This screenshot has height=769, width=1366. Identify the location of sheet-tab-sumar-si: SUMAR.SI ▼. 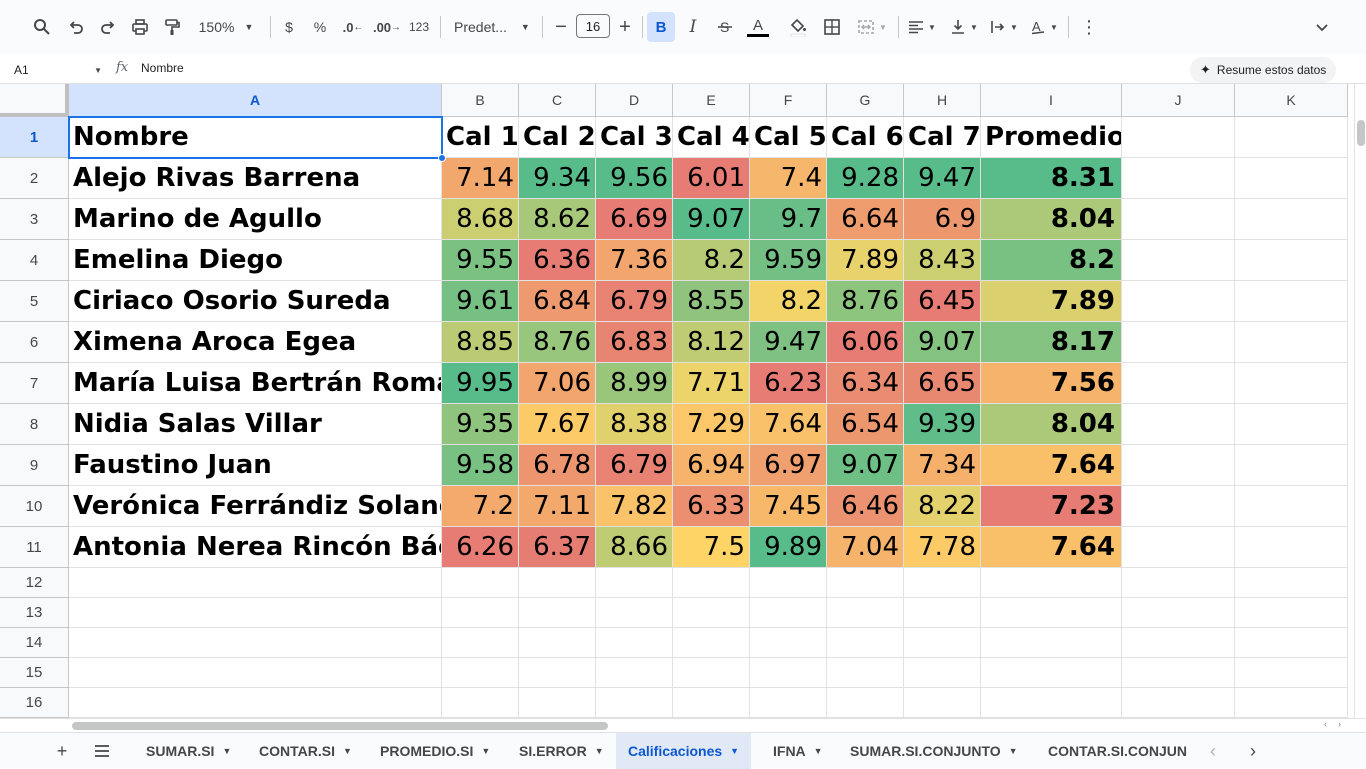
(188, 751).